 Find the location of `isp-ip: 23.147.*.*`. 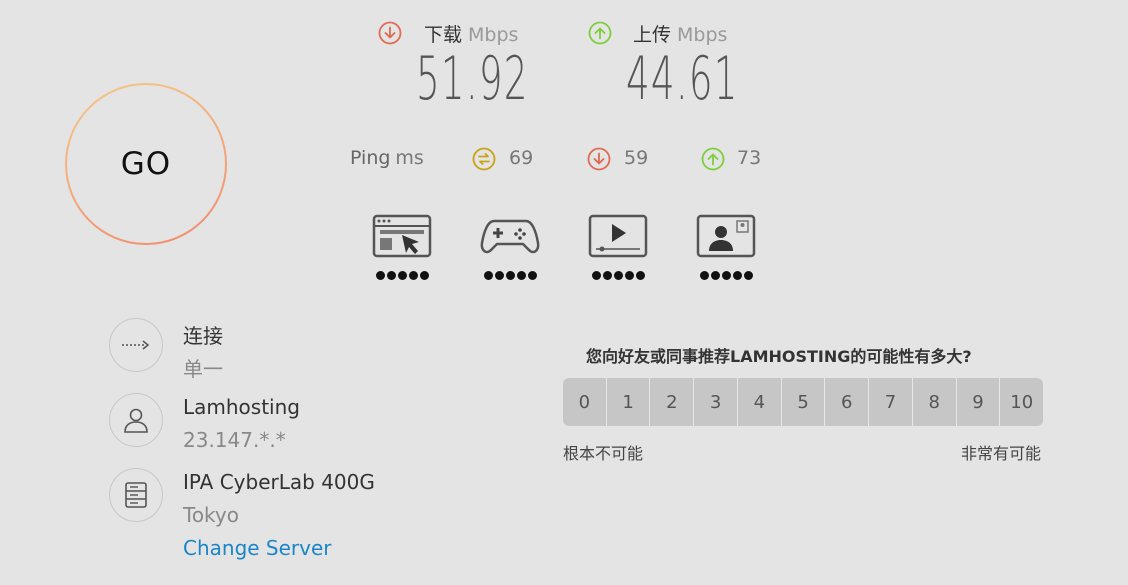

isp-ip: 23.147.*.* is located at coordinates (234, 440).